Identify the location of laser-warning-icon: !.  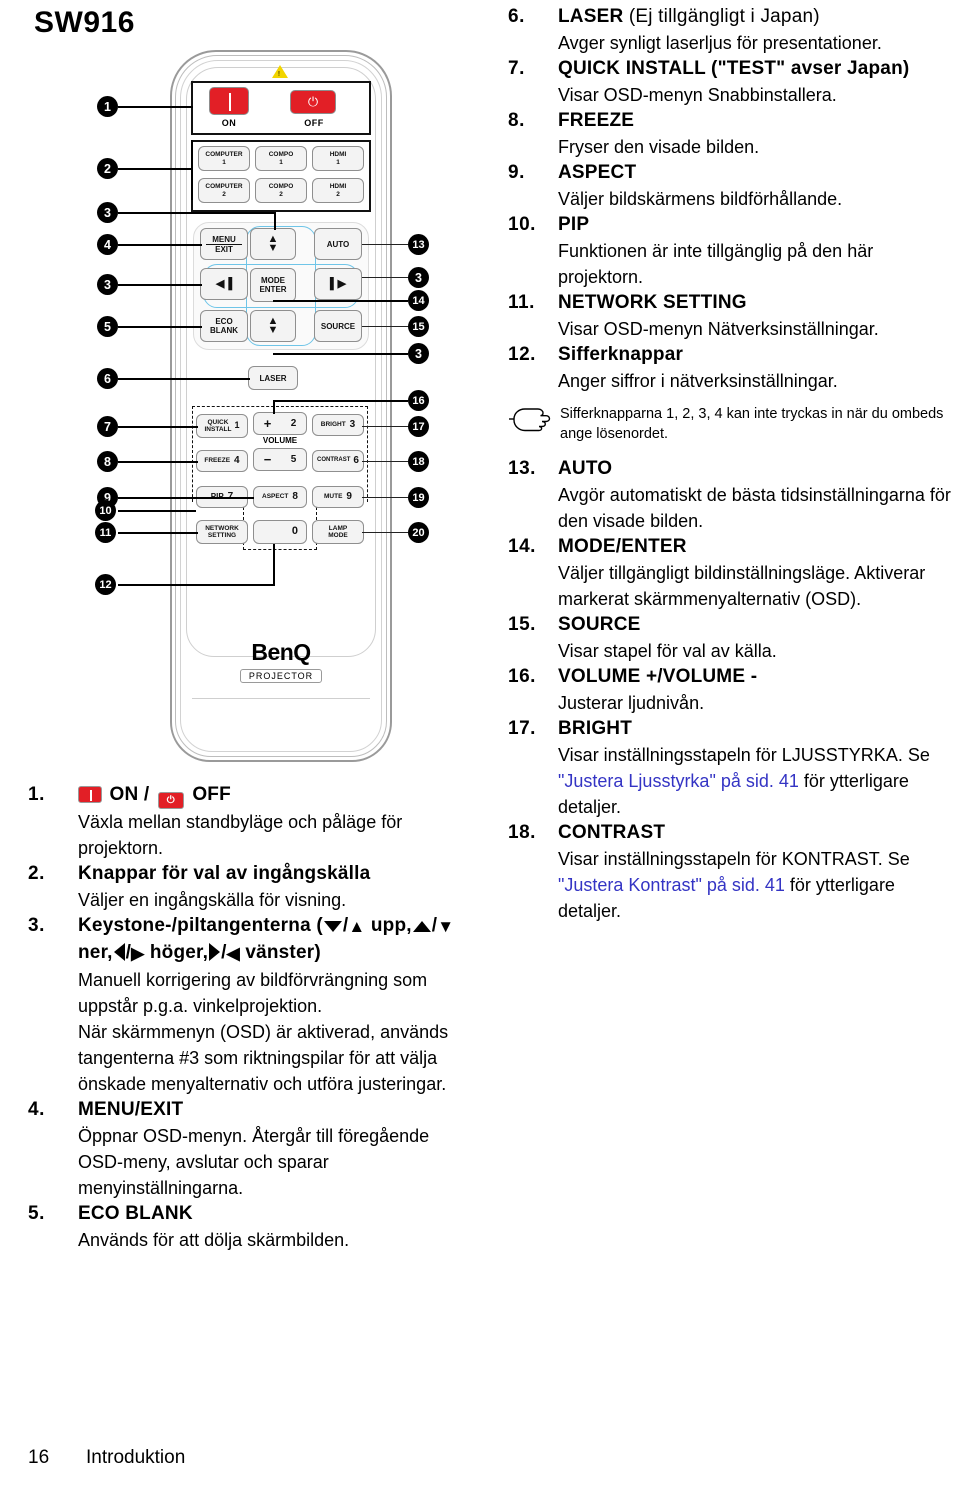
(280, 71).